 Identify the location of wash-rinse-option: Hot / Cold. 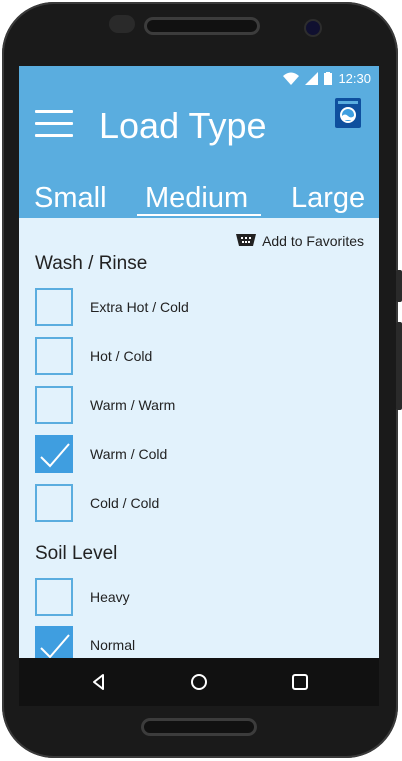
(93, 356).